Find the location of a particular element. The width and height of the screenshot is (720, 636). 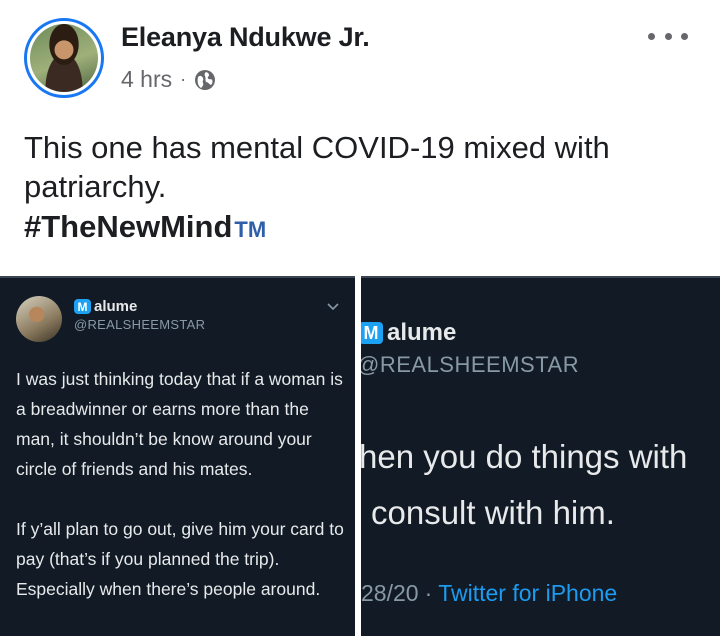

tweet-date: 28/20 is located at coordinates (390, 593).